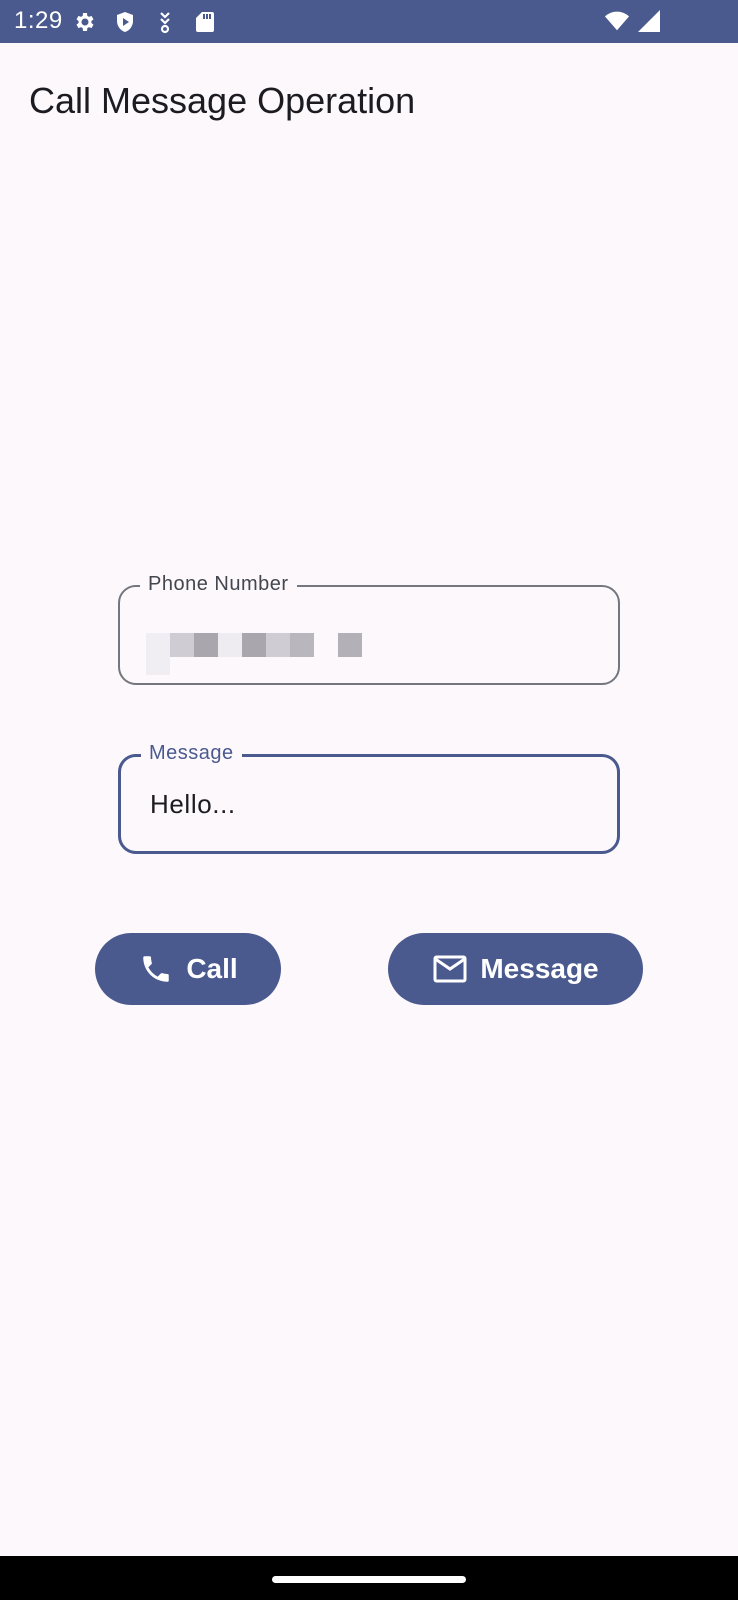 The width and height of the screenshot is (738, 1600). Describe the element at coordinates (218, 584) in the screenshot. I see `phone-number-label: Phone Number` at that location.